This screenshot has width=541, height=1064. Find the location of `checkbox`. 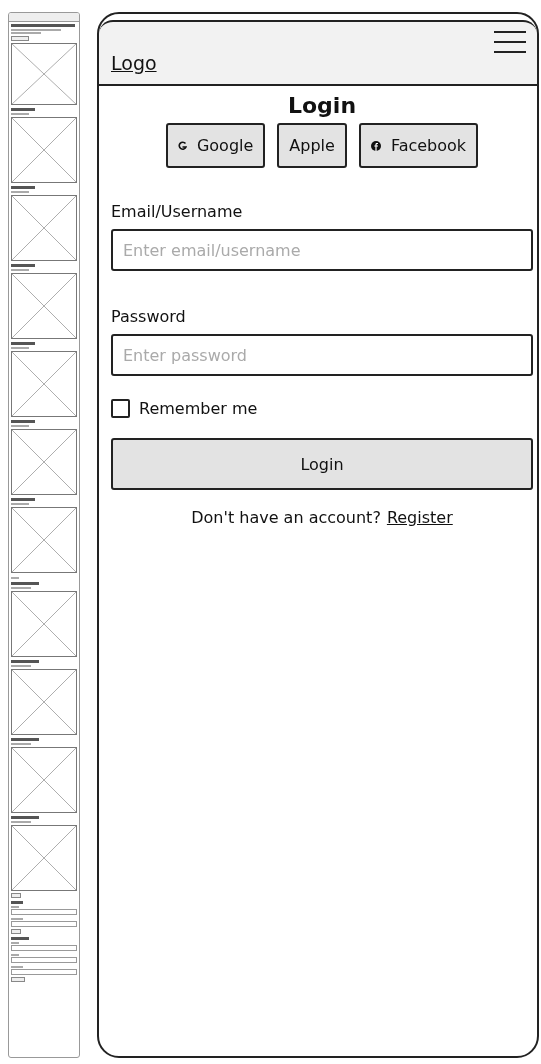

checkbox is located at coordinates (120, 408).